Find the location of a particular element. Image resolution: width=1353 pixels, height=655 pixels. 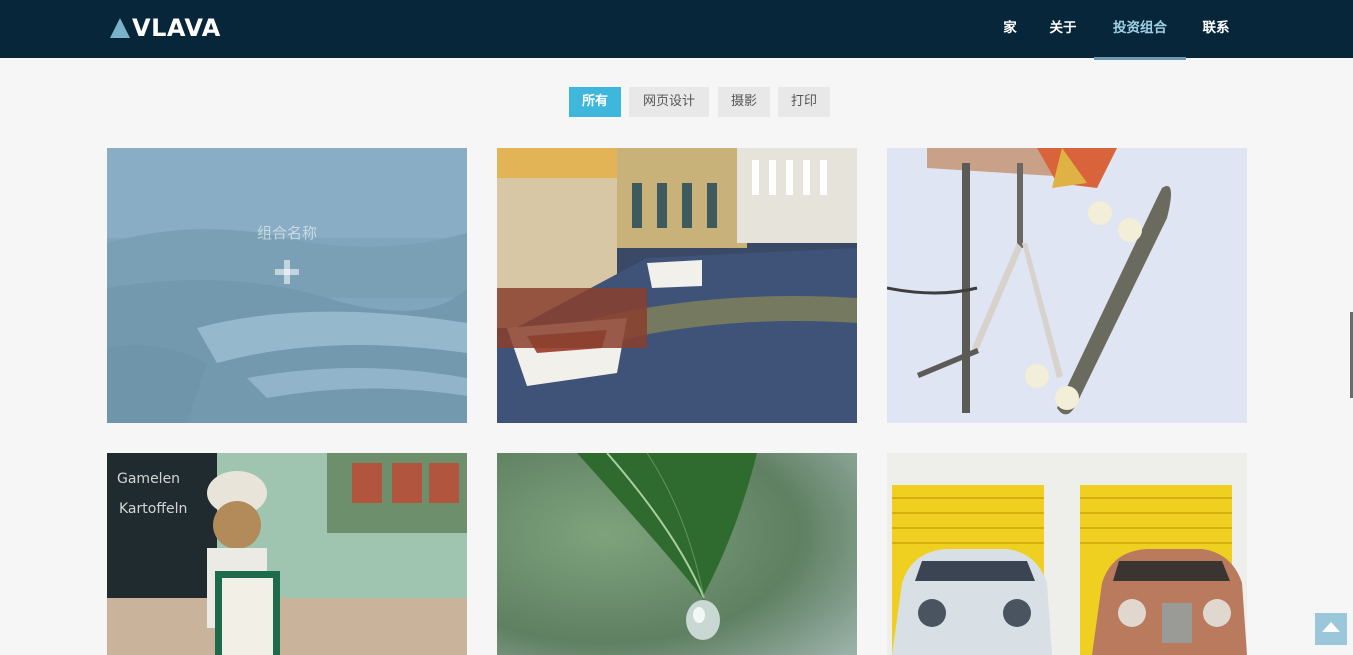

filter-print-button: 打印 is located at coordinates (804, 102).